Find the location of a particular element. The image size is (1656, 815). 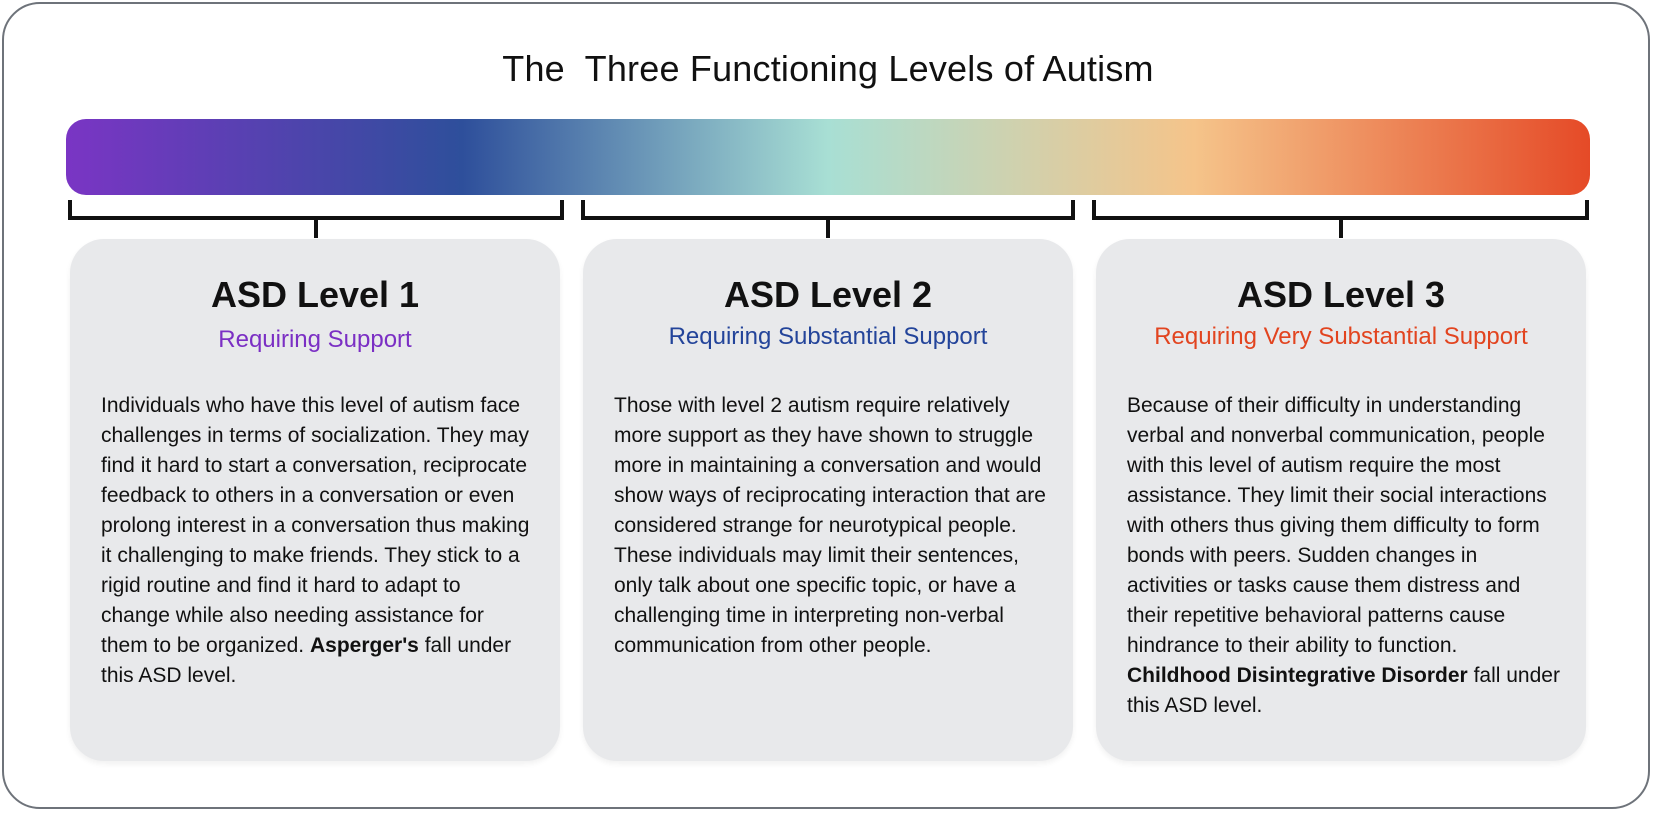

level-3-bracket is located at coordinates (1340, 219).